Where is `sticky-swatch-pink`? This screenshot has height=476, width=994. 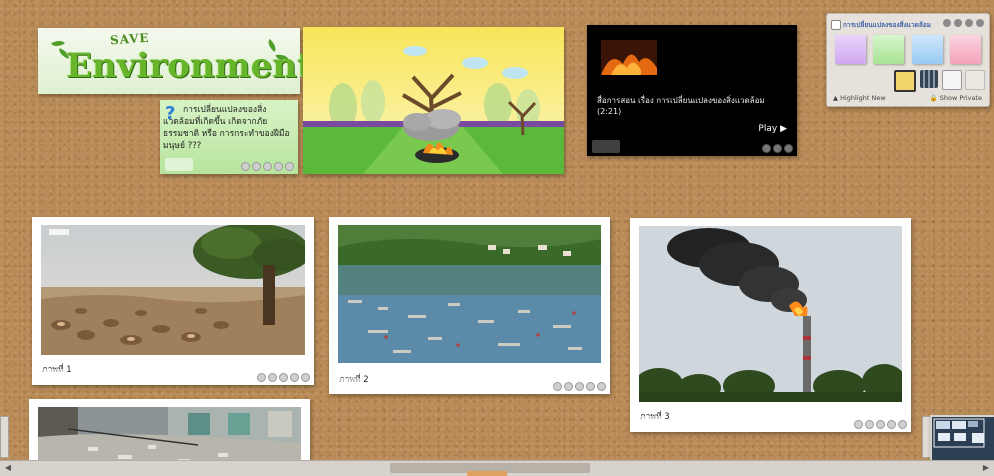
sticky-swatch-pink is located at coordinates (965, 49).